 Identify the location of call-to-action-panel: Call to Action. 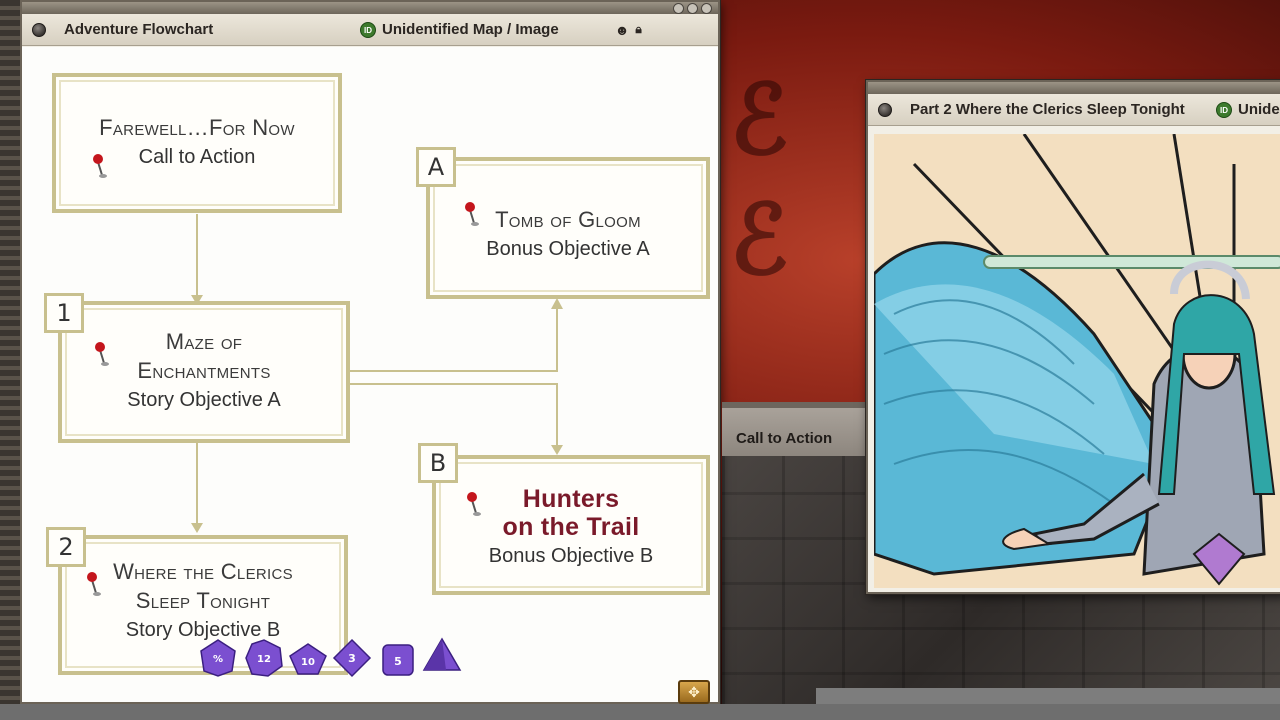
(795, 429).